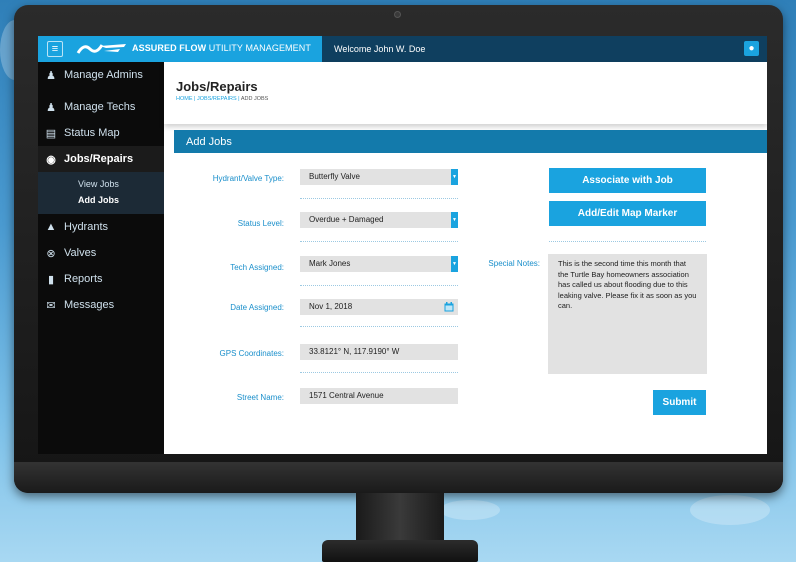 Image resolution: width=796 pixels, height=562 pixels. What do you see at coordinates (379, 177) in the screenshot?
I see `hydrant-type-select: Butterfly Valve ▼` at bounding box center [379, 177].